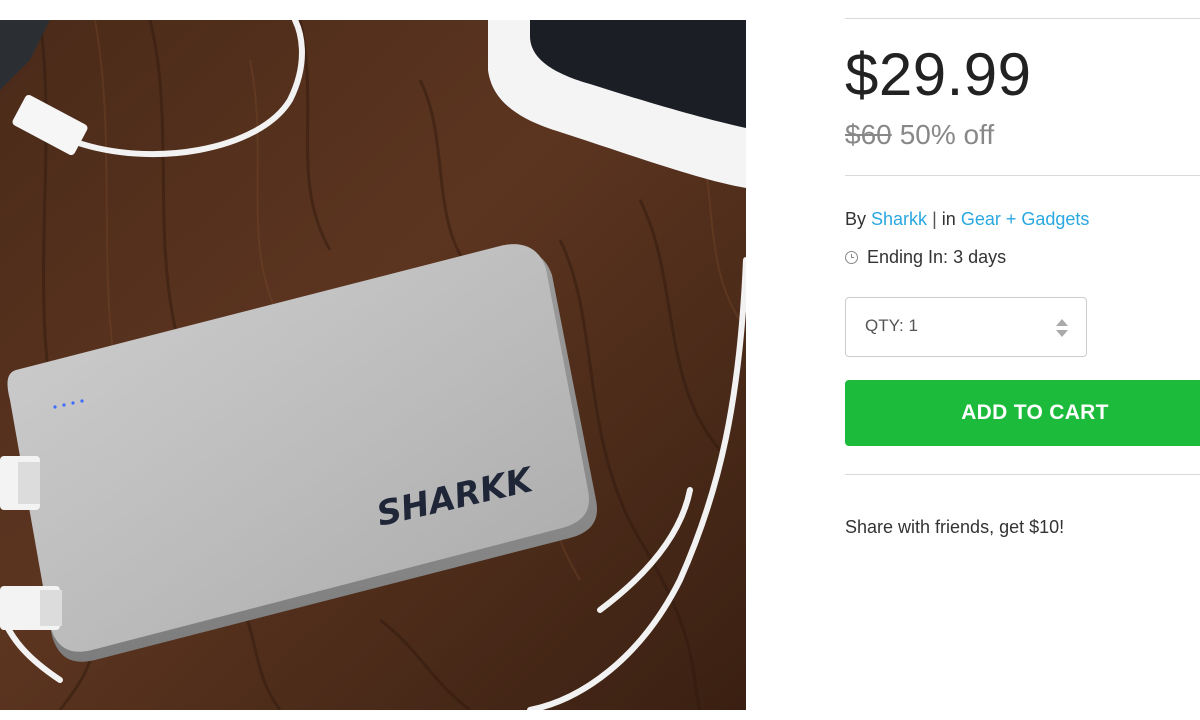 Image resolution: width=1200 pixels, height=720 pixels. I want to click on original-price: $60, so click(868, 134).